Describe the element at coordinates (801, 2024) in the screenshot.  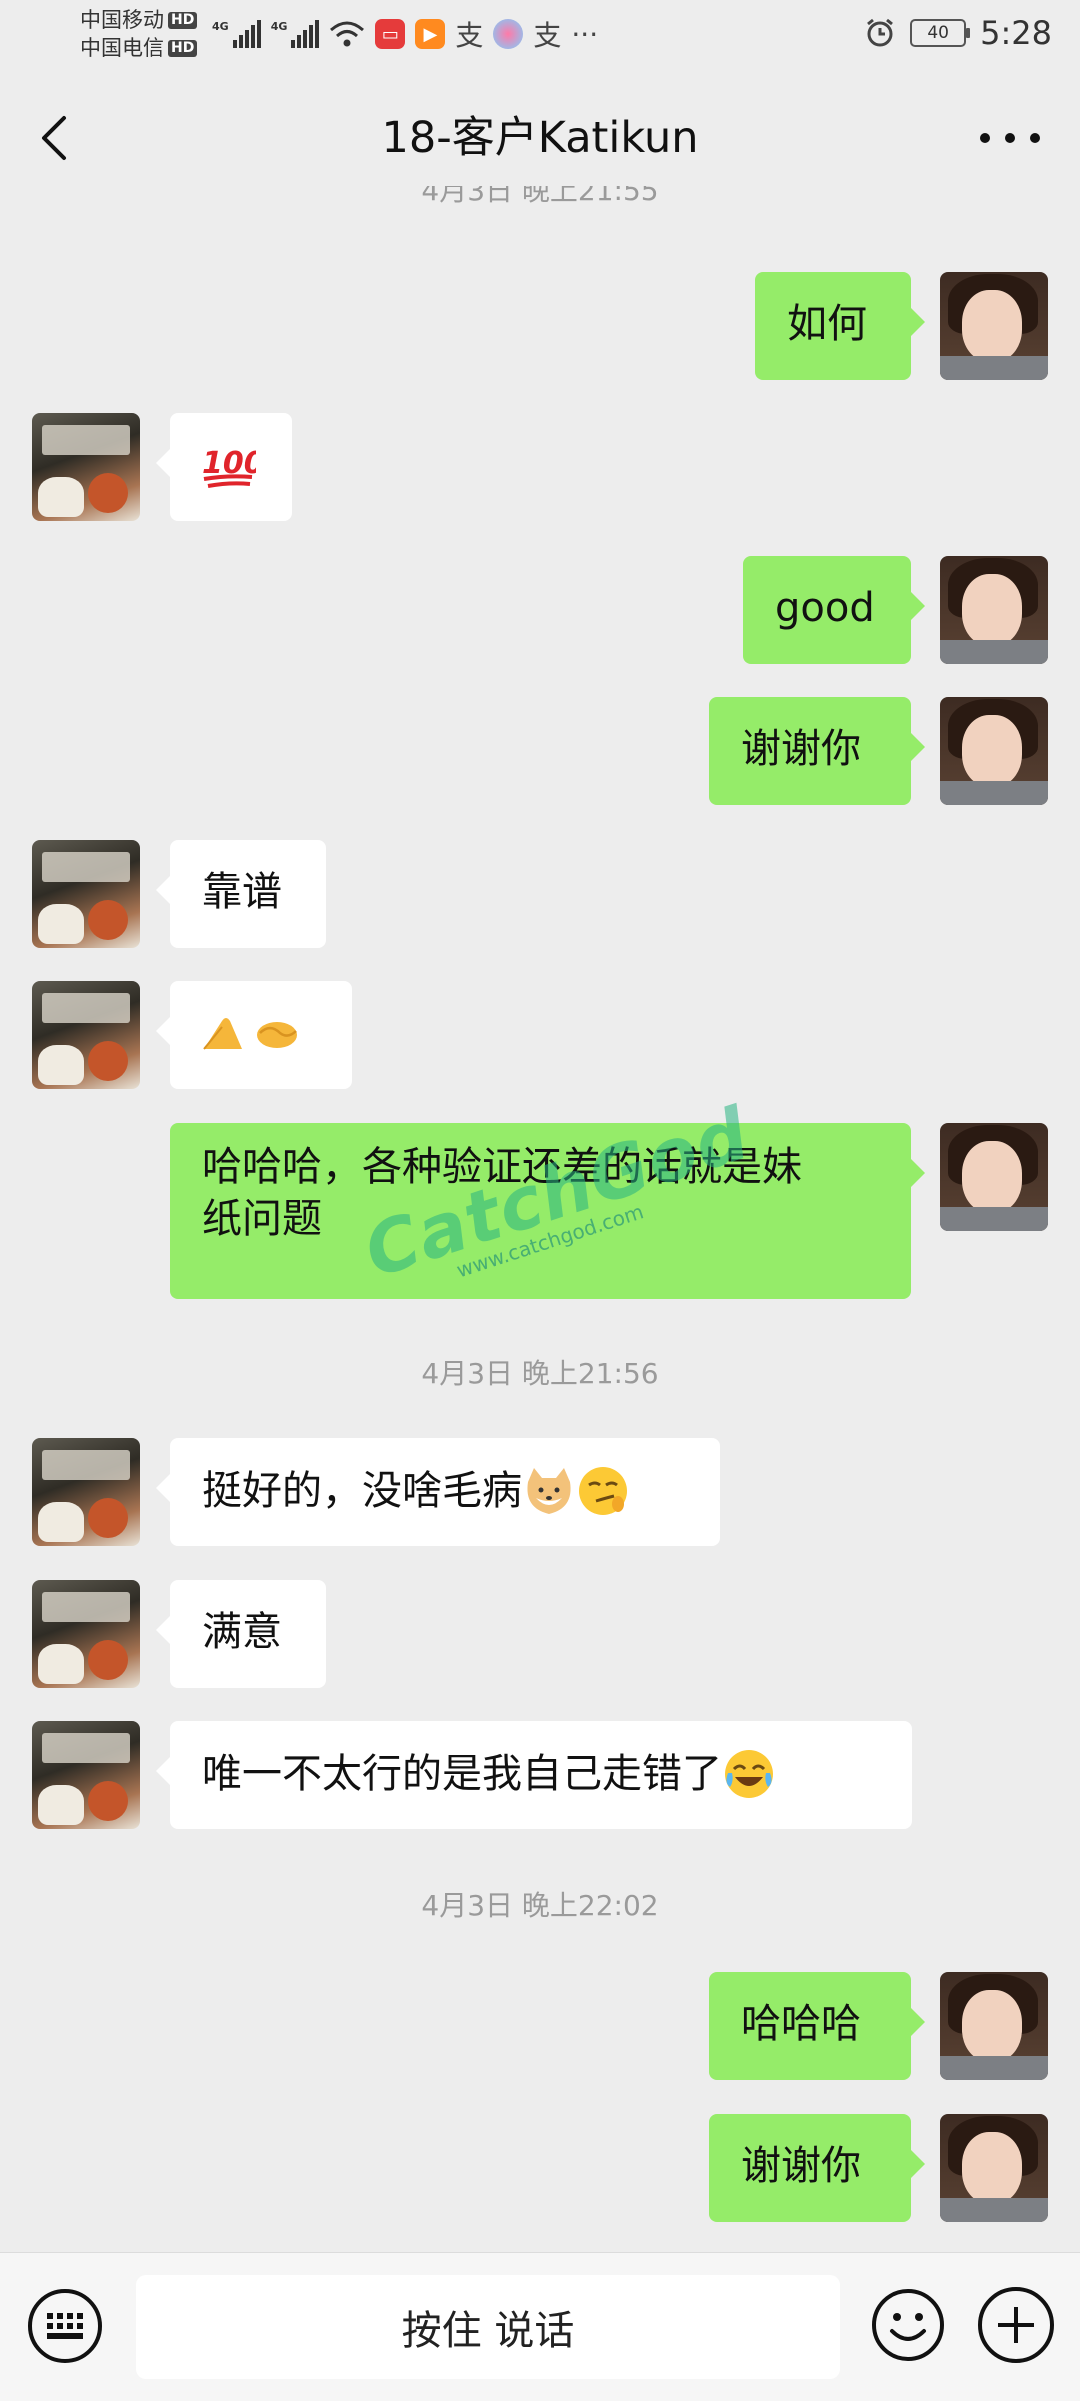
I see `message-text: 哈哈哈` at that location.